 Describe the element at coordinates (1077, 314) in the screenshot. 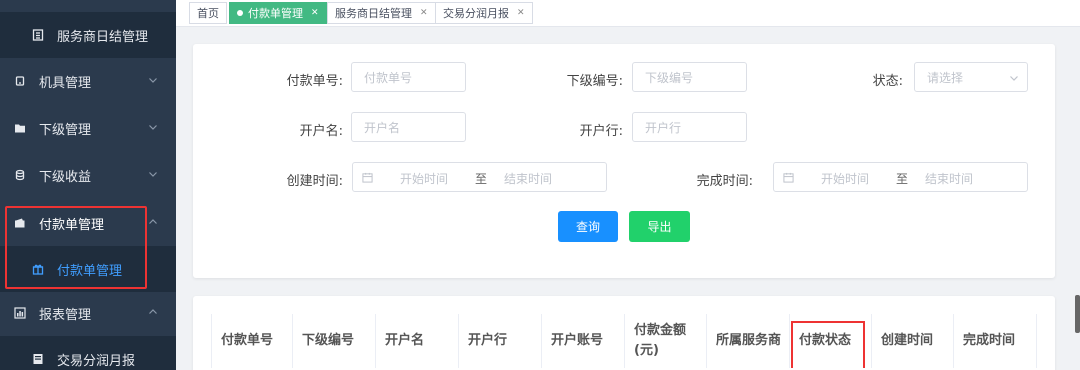

I see `scrollbar` at that location.